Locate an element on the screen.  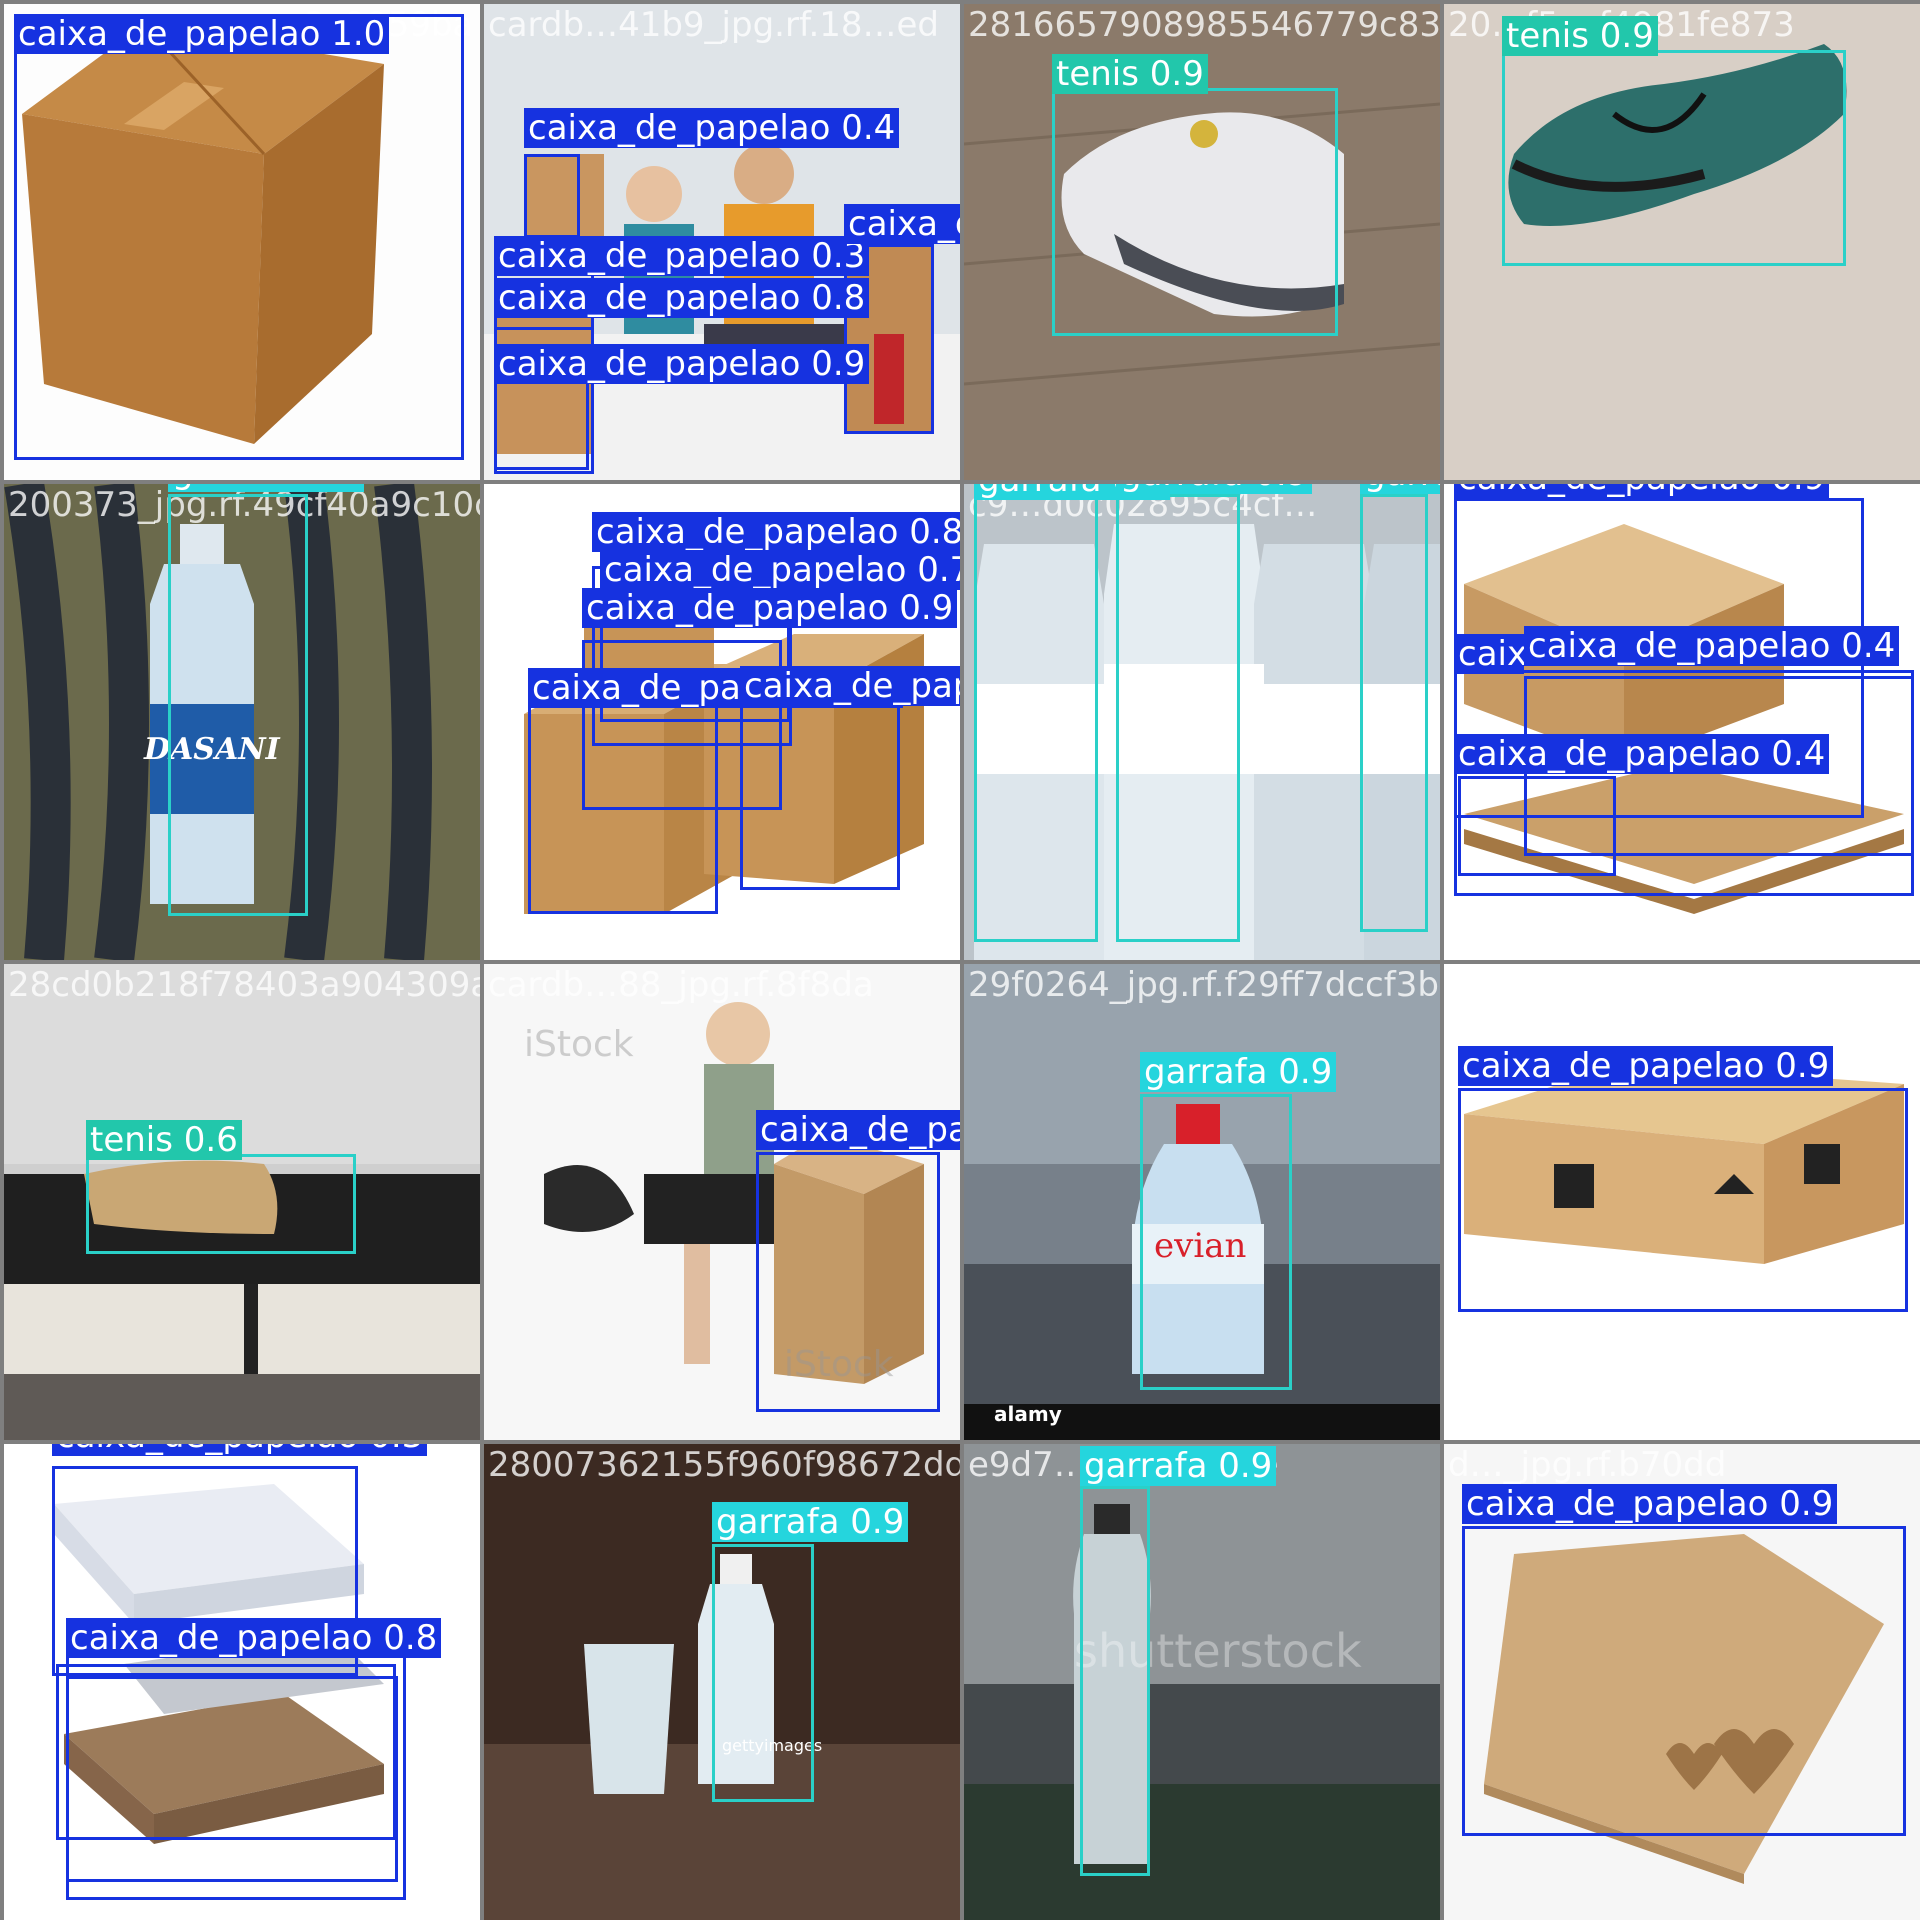
bbox-label-text-2a: caixa_de_papelao 0.4 is located at coordinates (712, 128).